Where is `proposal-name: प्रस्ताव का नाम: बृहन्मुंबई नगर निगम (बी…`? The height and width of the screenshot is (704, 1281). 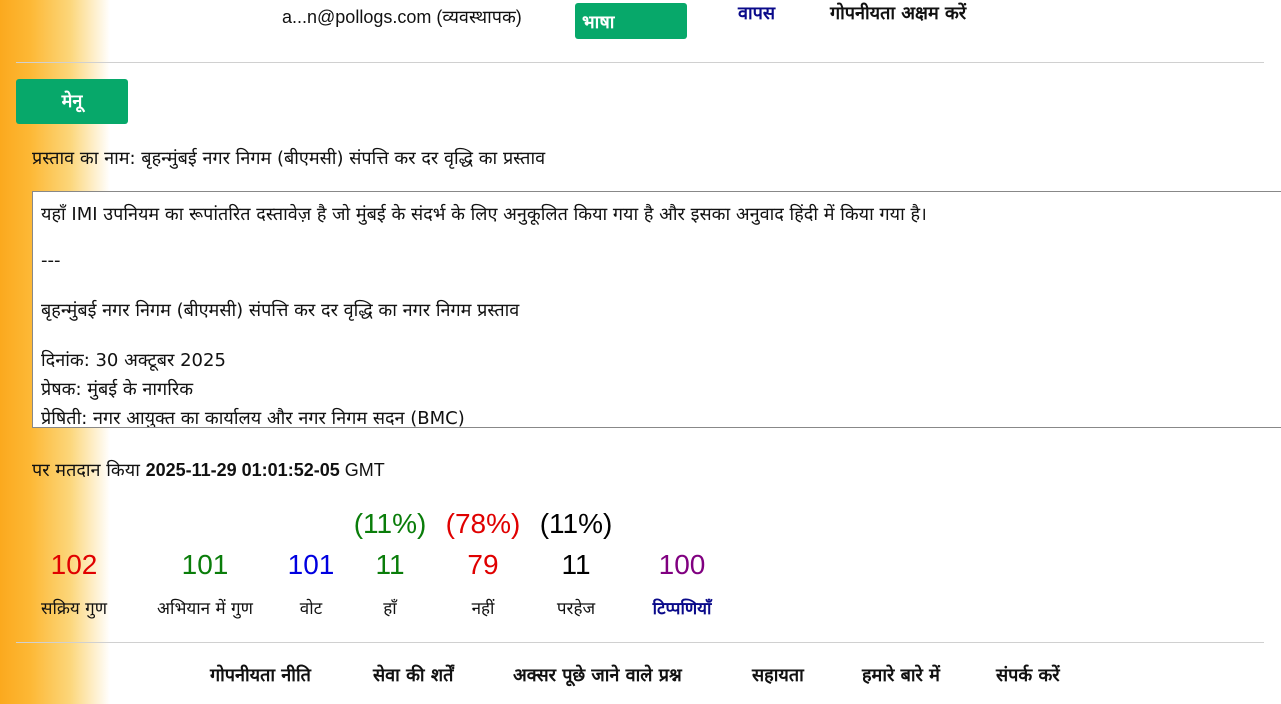 proposal-name: प्रस्ताव का नाम: बृहन्मुंबई नगर निगम (बी… is located at coordinates (289, 158).